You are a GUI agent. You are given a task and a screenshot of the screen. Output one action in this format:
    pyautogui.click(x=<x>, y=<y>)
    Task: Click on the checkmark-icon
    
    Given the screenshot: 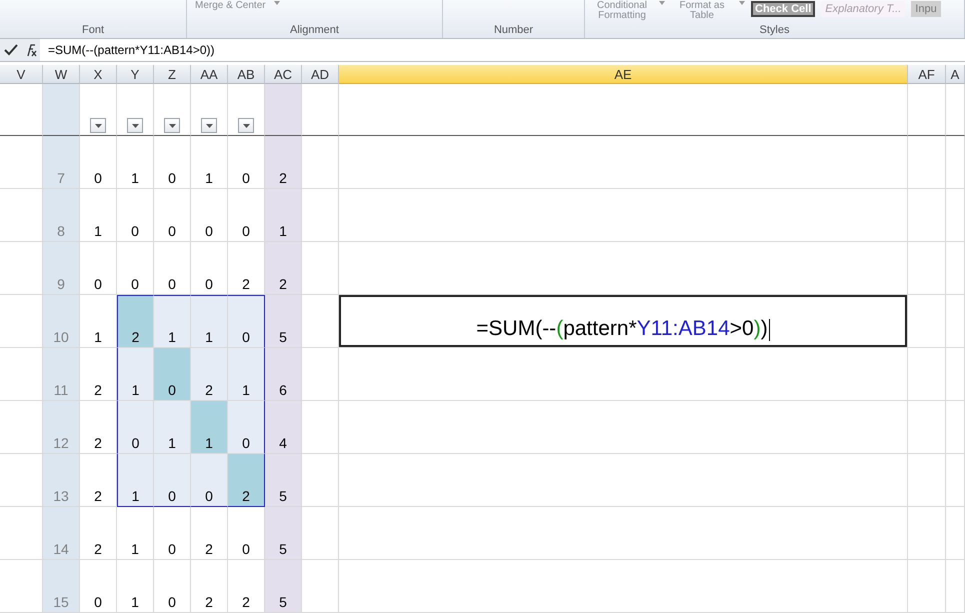 What is the action you would take?
    pyautogui.click(x=11, y=50)
    